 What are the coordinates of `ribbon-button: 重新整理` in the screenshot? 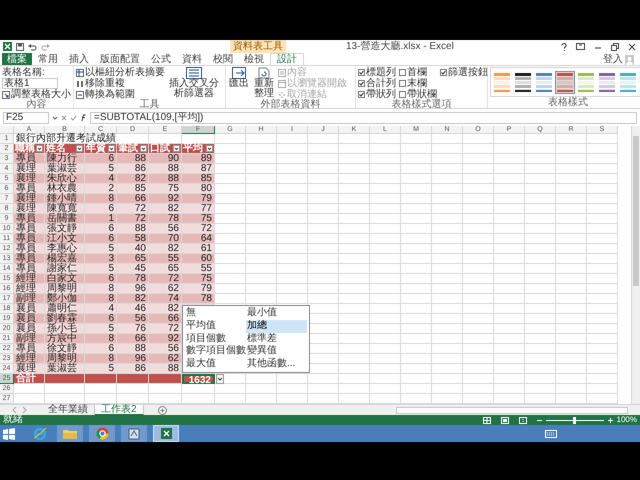 It's located at (264, 83).